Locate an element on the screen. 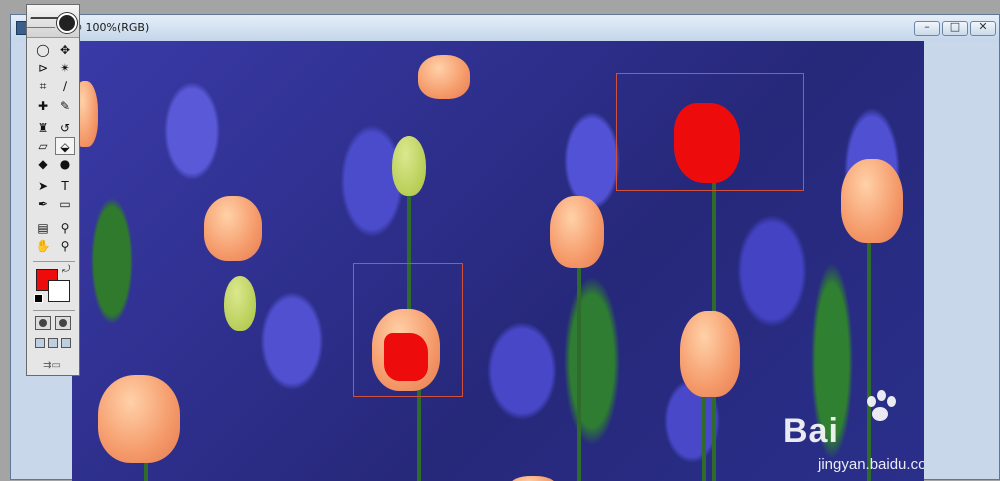 This screenshot has width=1000, height=481. blur-icon: ◆ is located at coordinates (43, 164).